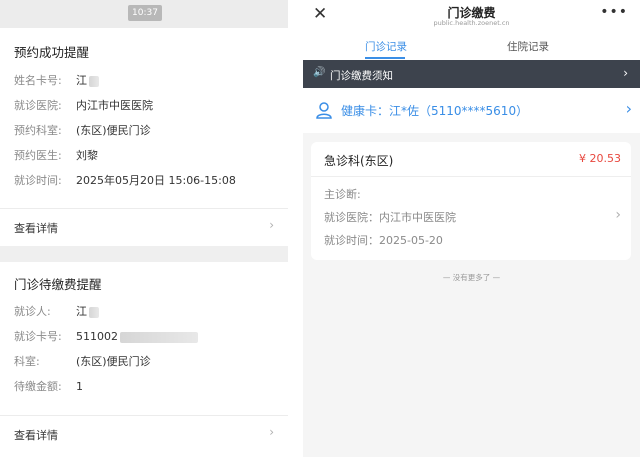 The height and width of the screenshot is (457, 640). I want to click on row-label: 预约医生:, so click(38, 155).